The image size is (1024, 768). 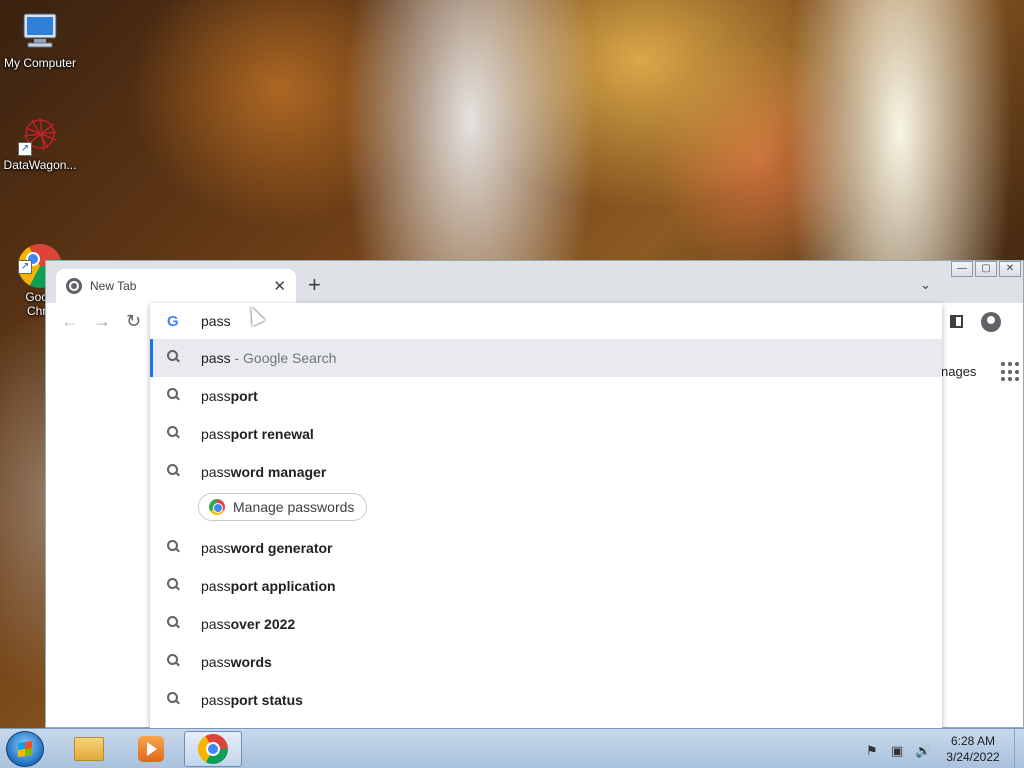 I want to click on window-controls: — ▢ ✕, so click(x=986, y=269).